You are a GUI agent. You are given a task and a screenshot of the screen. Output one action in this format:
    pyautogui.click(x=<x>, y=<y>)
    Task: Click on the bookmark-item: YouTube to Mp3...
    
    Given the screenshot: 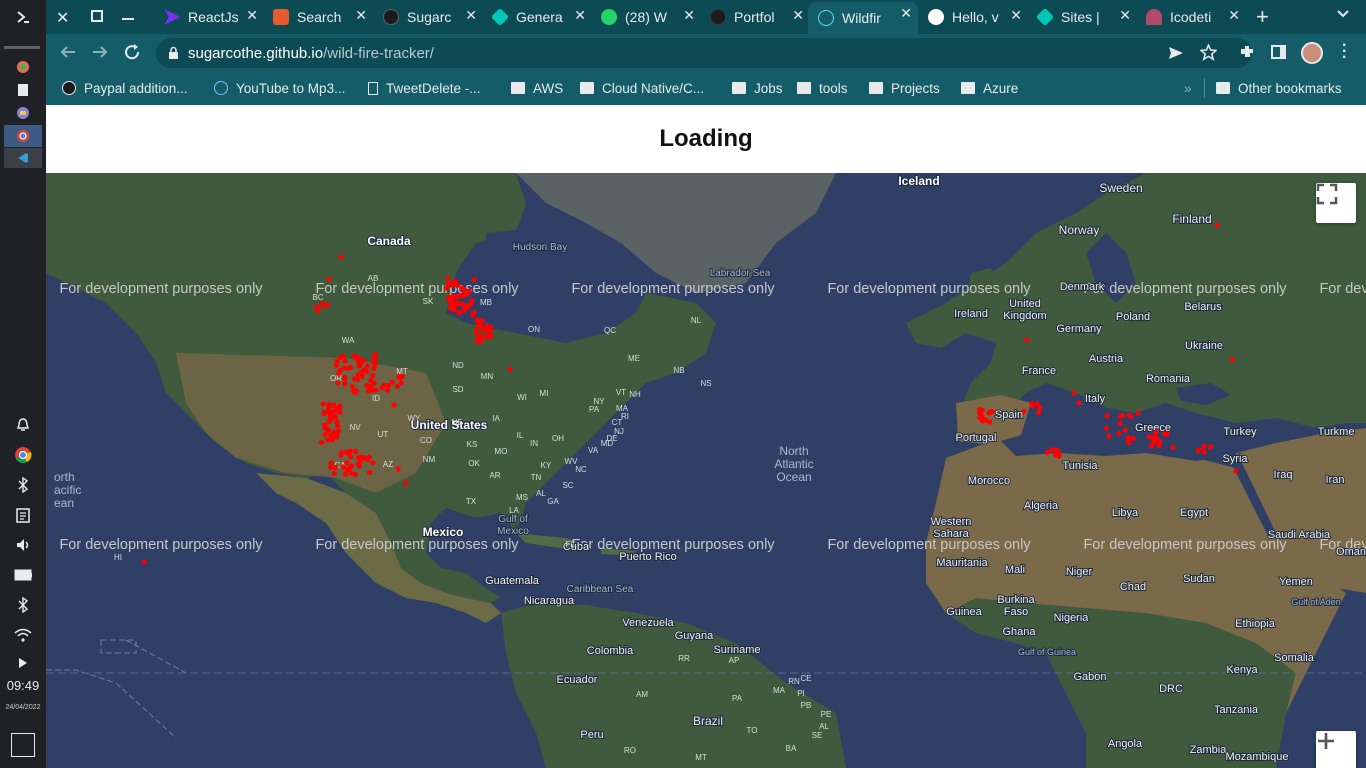 What is the action you would take?
    pyautogui.click(x=279, y=88)
    